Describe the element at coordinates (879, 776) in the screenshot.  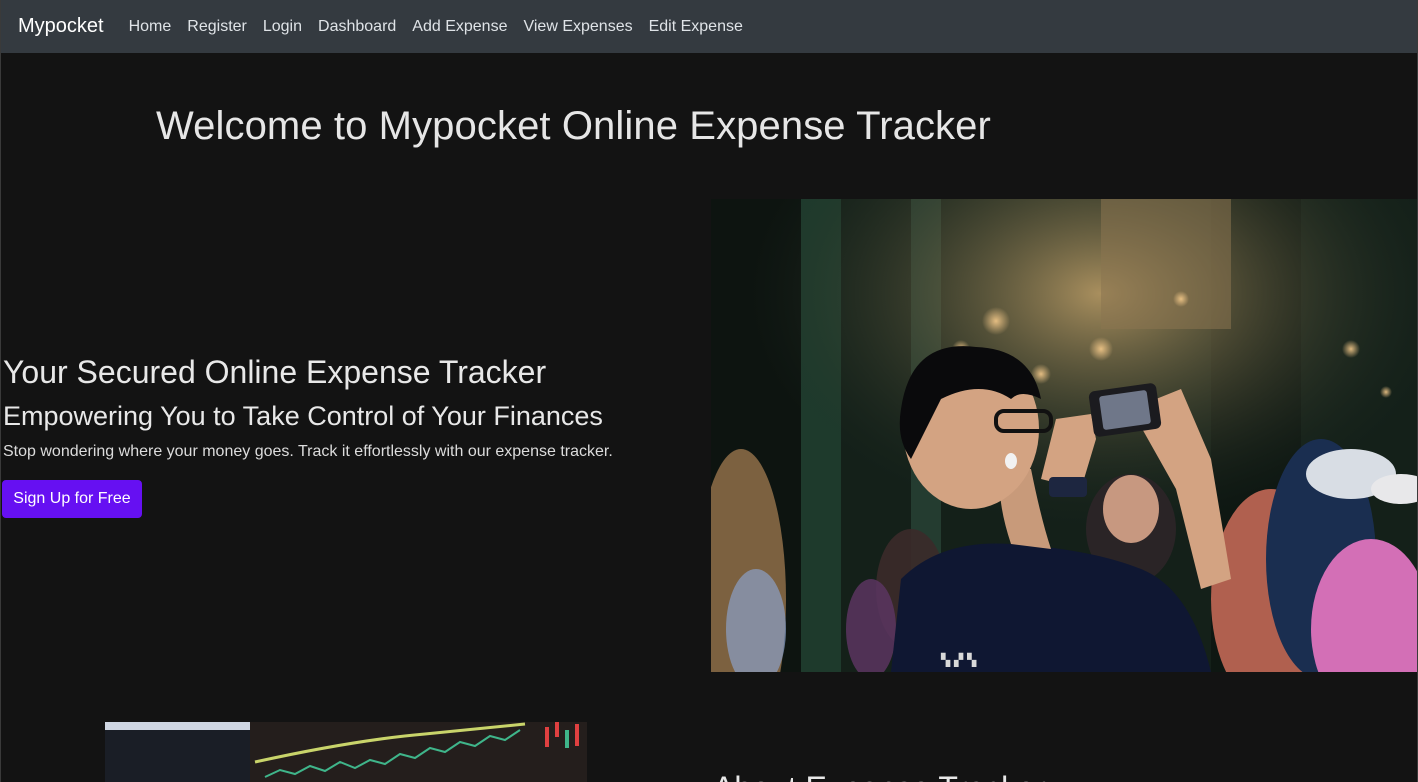
I see `about-heading: About Expense Tracker` at that location.